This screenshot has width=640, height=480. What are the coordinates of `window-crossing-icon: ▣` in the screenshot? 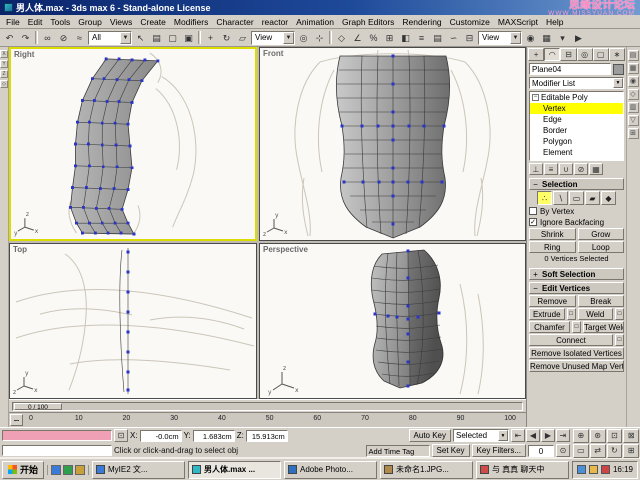 It's located at (188, 37).